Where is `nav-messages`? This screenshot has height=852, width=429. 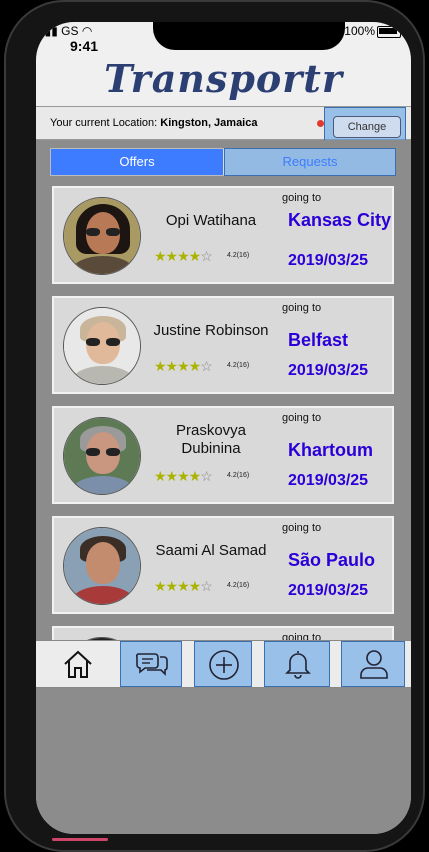 nav-messages is located at coordinates (151, 664).